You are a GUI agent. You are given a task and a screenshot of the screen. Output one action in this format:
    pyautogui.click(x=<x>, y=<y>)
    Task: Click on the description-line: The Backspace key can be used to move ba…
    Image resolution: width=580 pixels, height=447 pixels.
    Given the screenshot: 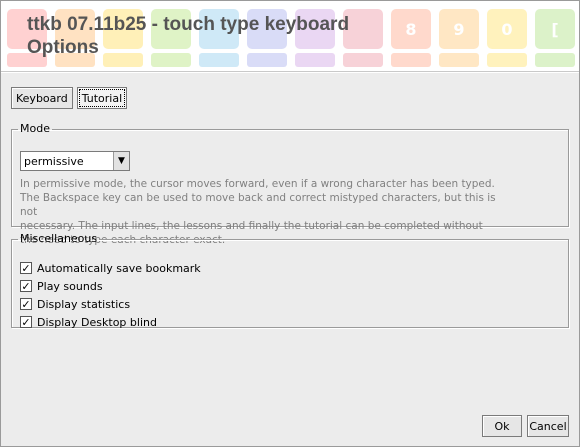 What is the action you would take?
    pyautogui.click(x=258, y=205)
    